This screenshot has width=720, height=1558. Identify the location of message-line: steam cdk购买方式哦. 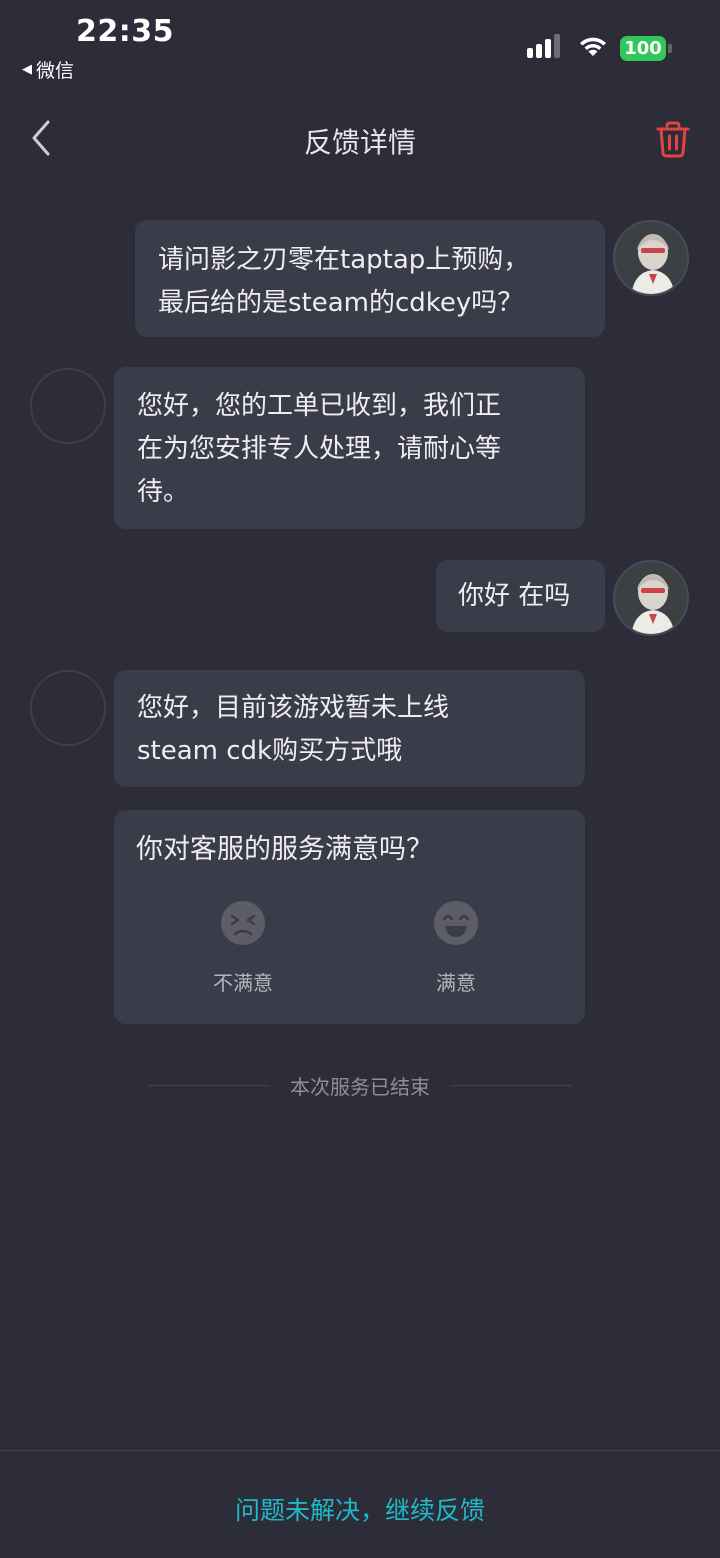
(270, 751).